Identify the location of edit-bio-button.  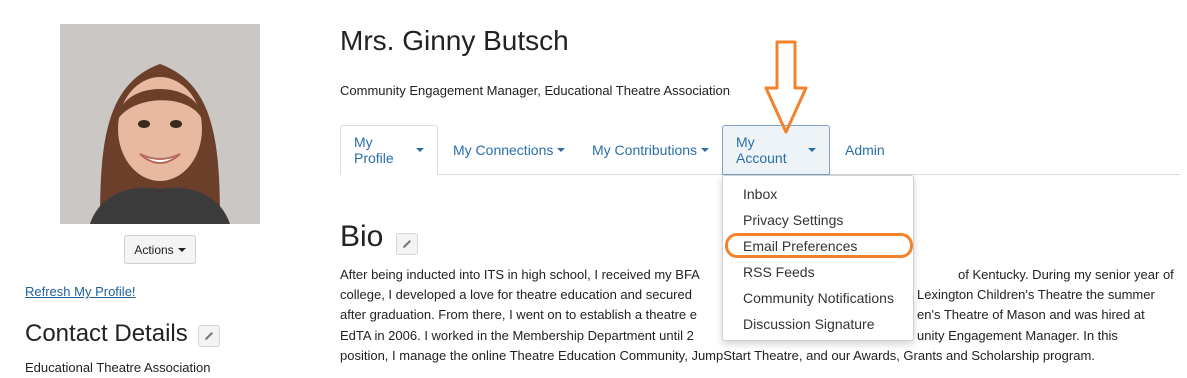
(407, 244).